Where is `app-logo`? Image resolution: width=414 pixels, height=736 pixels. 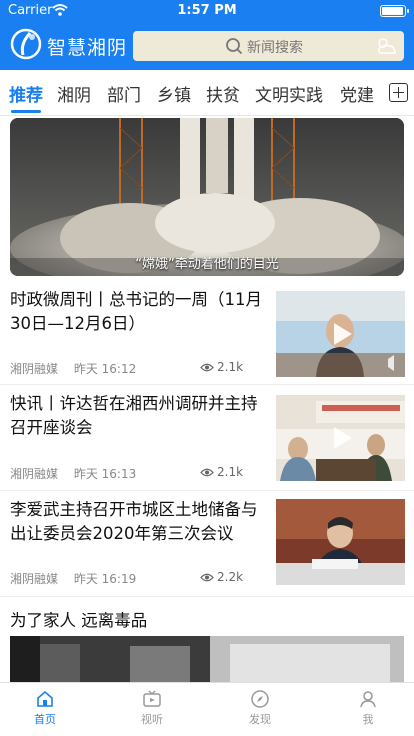
app-logo is located at coordinates (26, 44).